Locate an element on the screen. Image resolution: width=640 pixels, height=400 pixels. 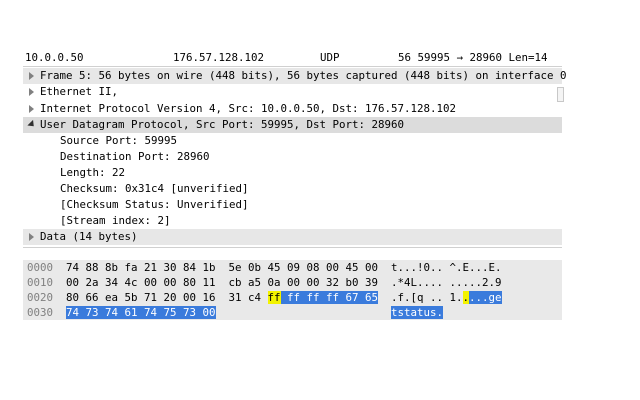
ascii-selected-chars: ...ge is located at coordinates (485, 297).